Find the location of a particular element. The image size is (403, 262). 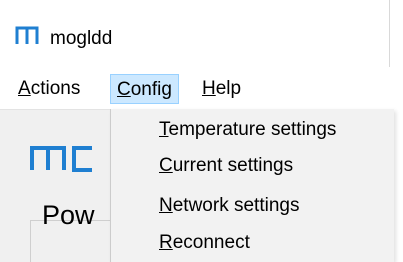

reconnect-mnemonic: R is located at coordinates (166, 242).